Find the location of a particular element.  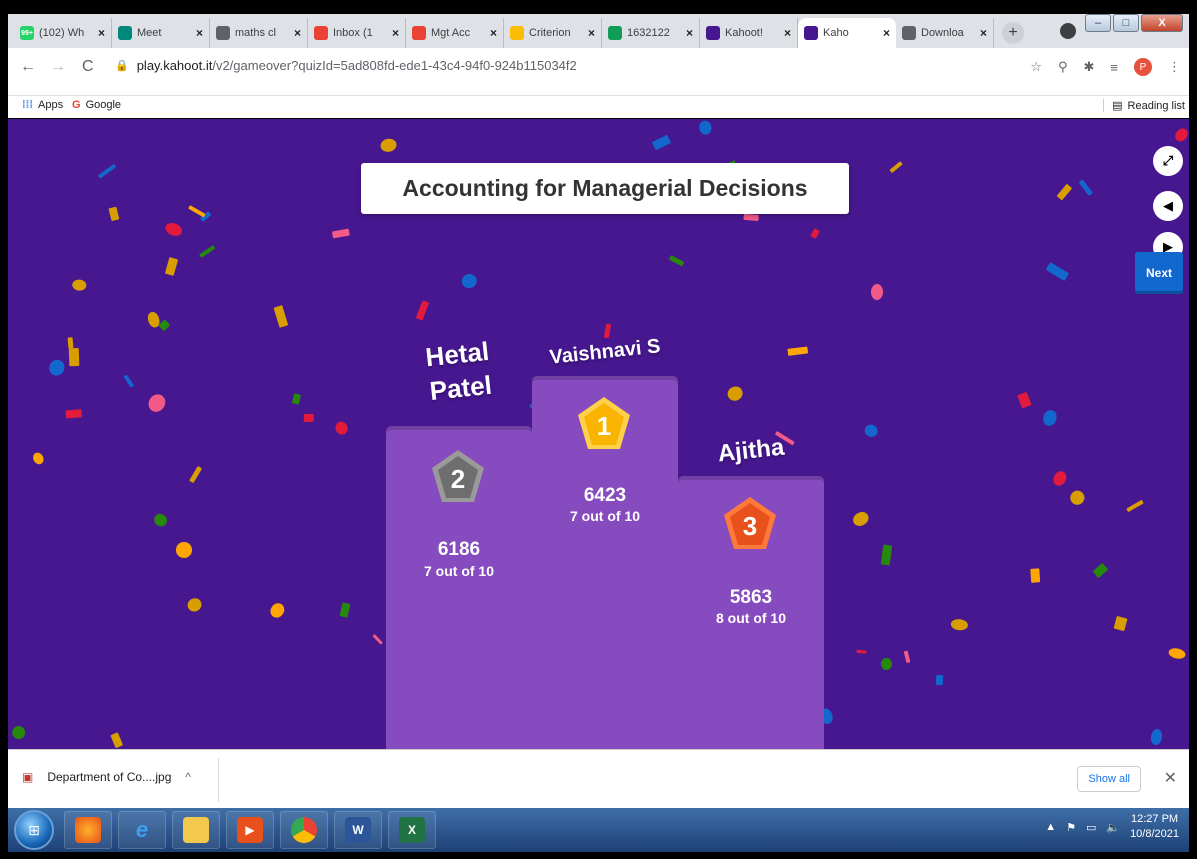

tab-title: (102) Wh is located at coordinates (62, 33).